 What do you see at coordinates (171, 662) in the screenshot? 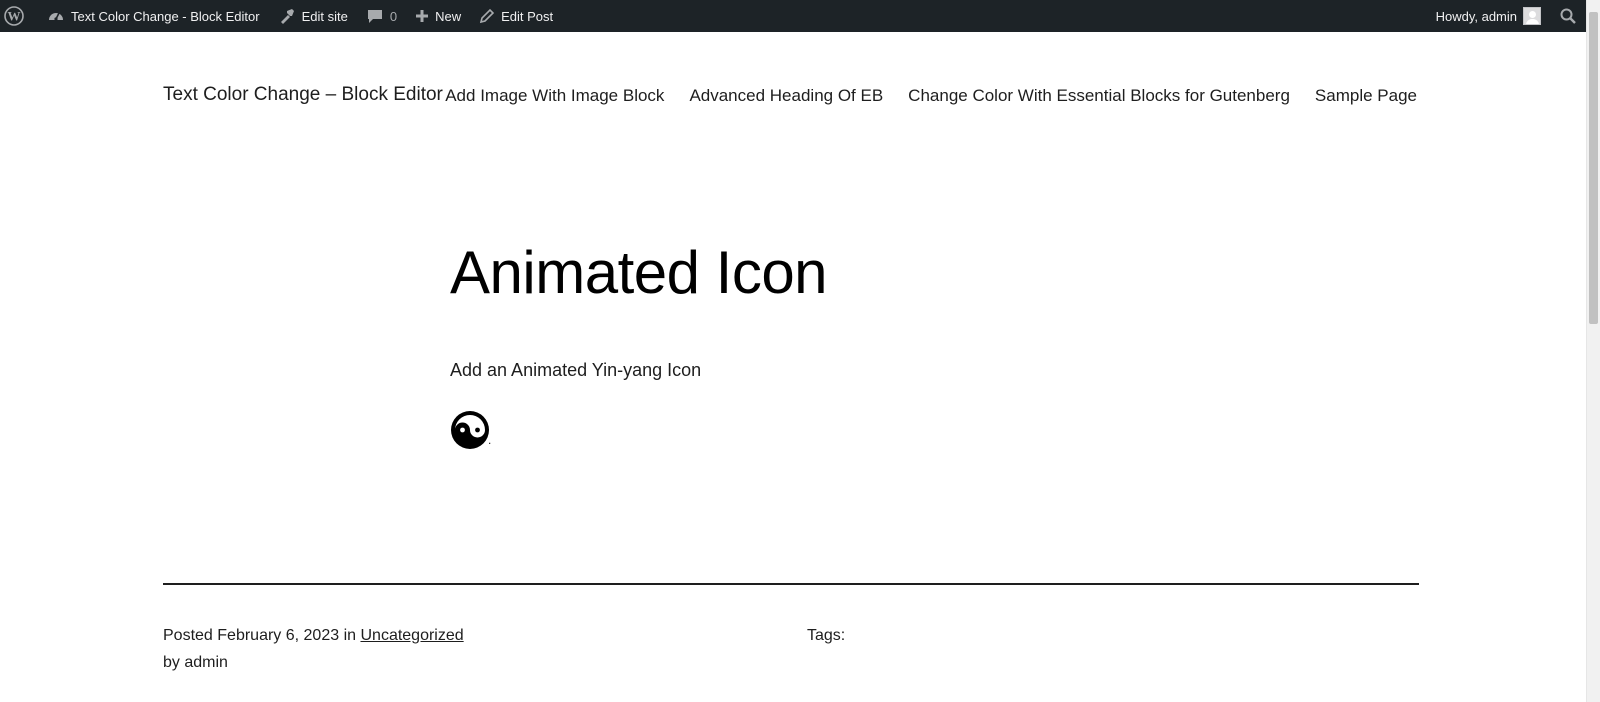
I see `by-label: by` at bounding box center [171, 662].